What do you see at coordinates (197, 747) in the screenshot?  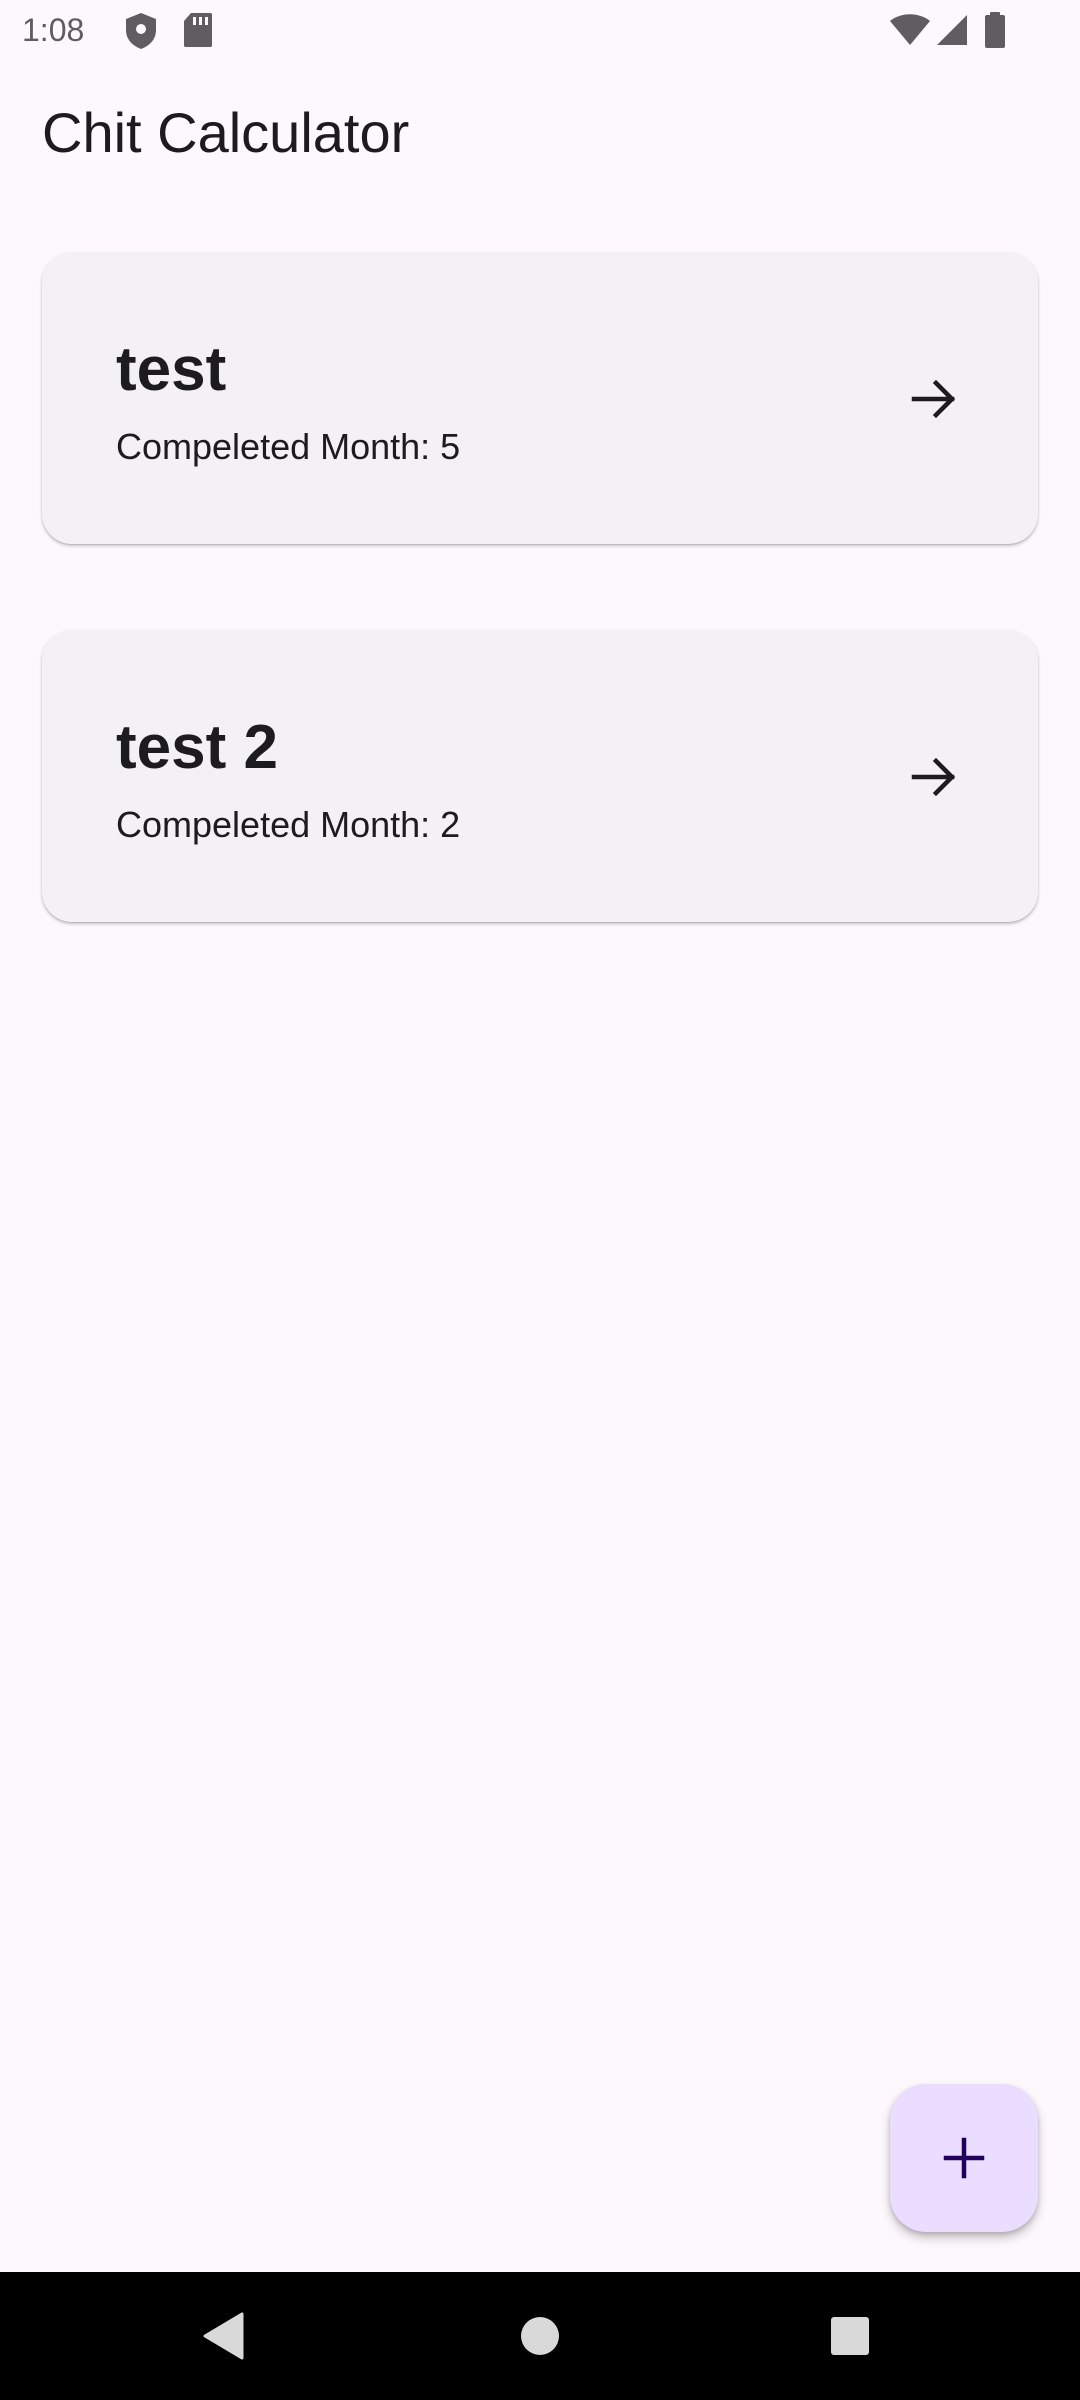 I see `chit-name: test 2` at bounding box center [197, 747].